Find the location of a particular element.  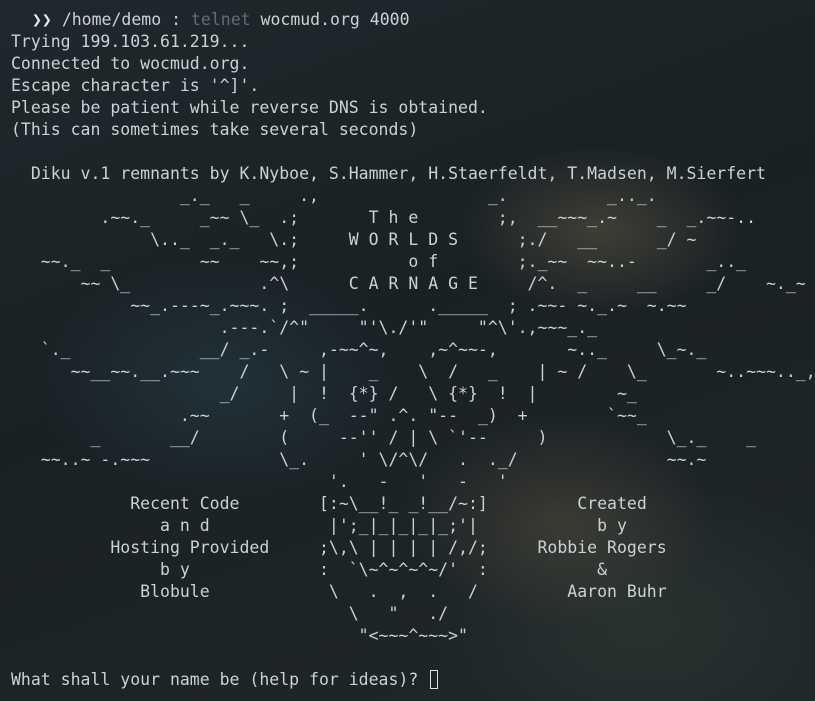

prompt-command: telnet is located at coordinates (220, 19).